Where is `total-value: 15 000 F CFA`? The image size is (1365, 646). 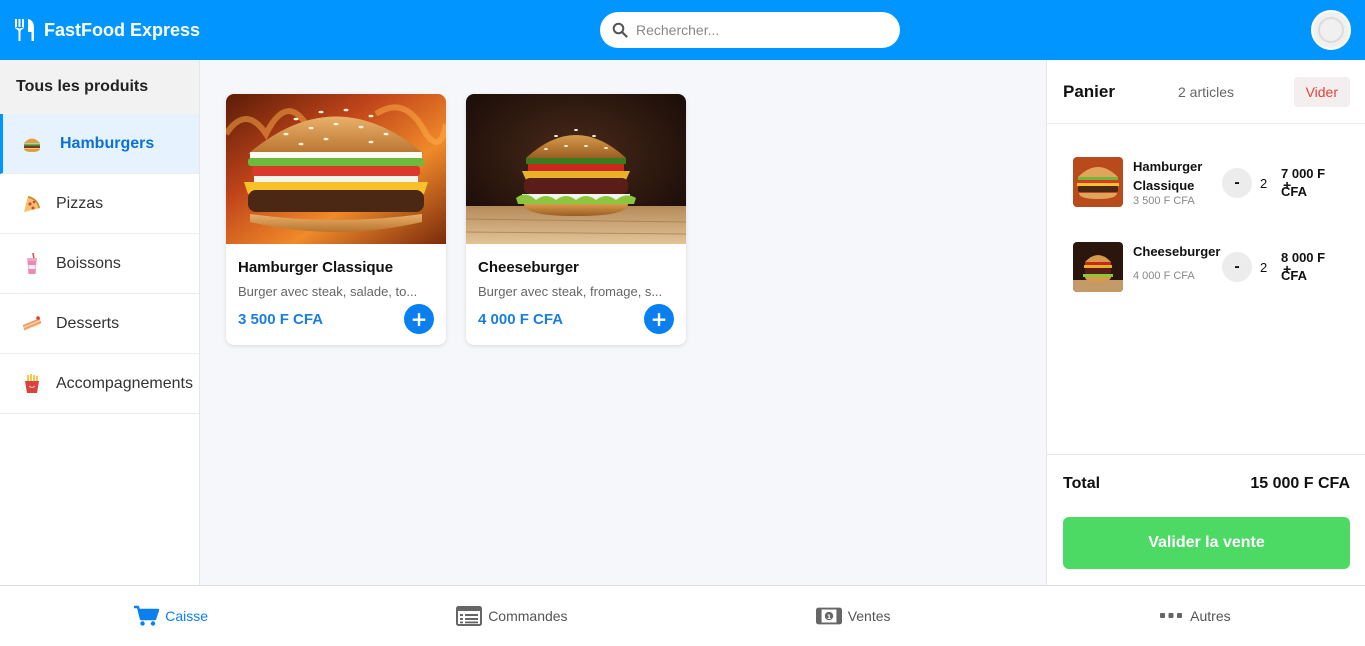 total-value: 15 000 F CFA is located at coordinates (1300, 483).